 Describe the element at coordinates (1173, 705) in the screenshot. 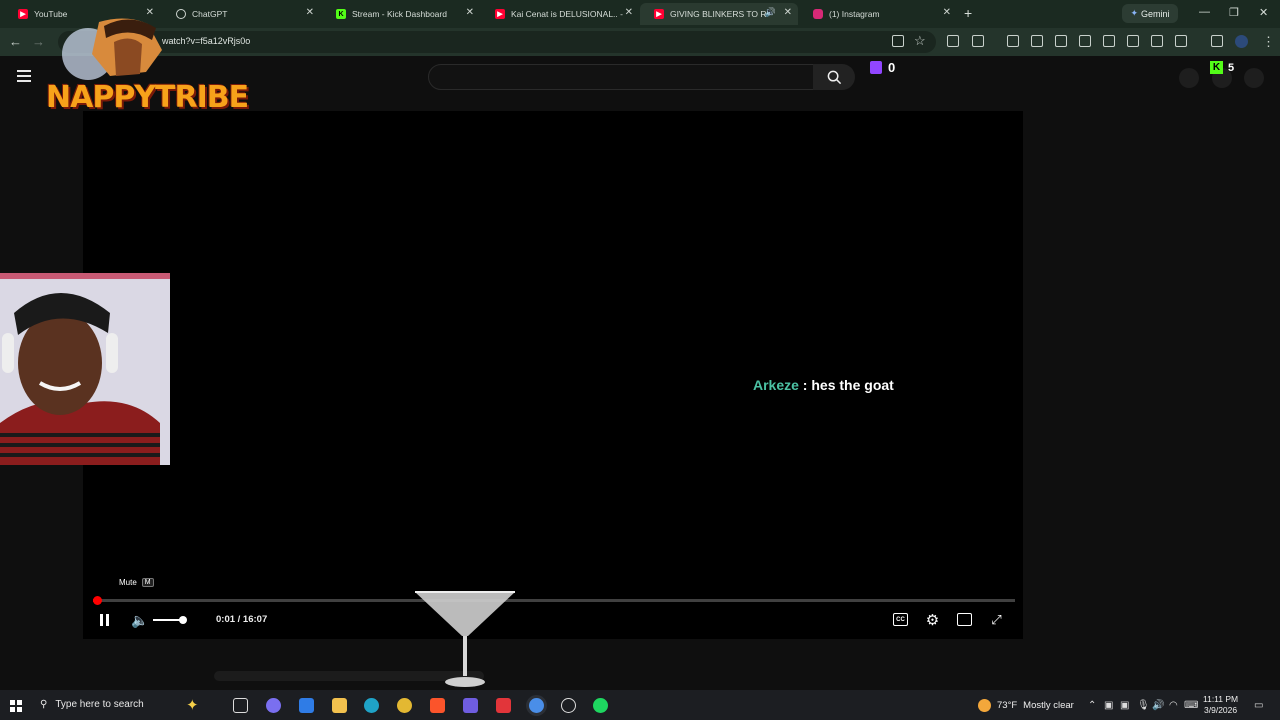

I see `wifi-icon: ◠` at that location.